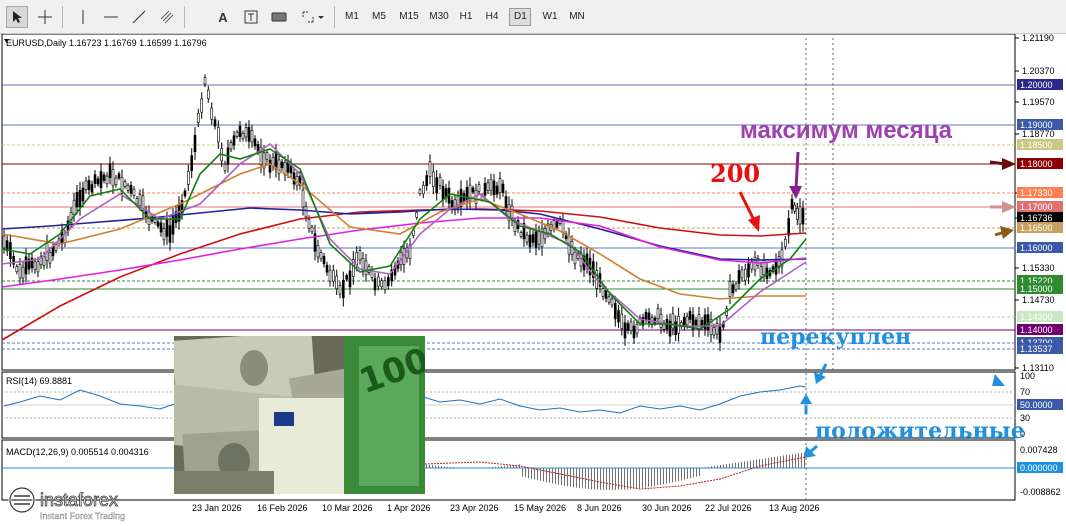 This screenshot has height=526, width=1066. Describe the element at coordinates (82, 516) in the screenshot. I see `brand-tagline: Instant Forex Trading` at that location.